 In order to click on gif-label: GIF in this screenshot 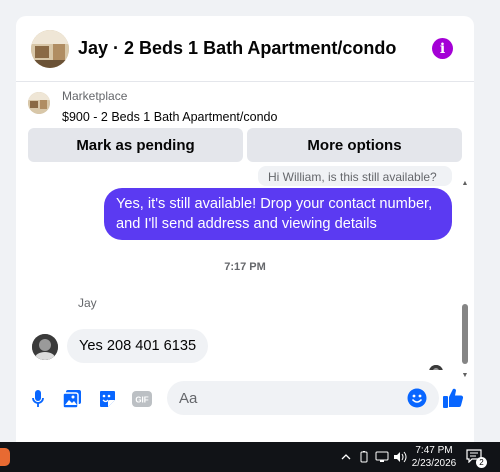, I will do `click(141, 400)`.